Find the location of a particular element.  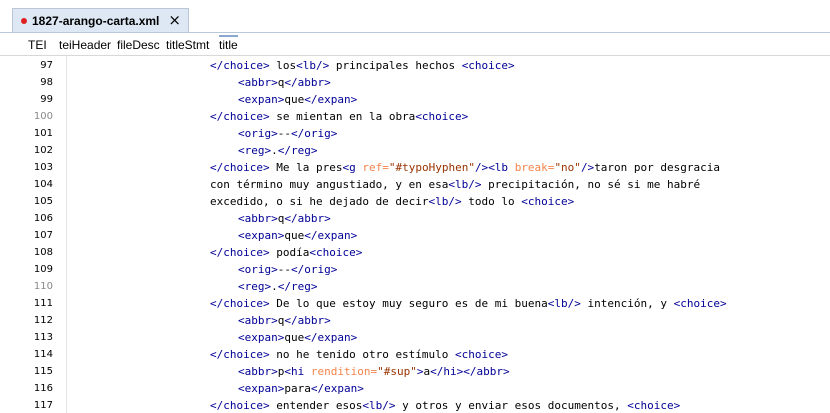

code-line: 108 </choice> podía<choice> is located at coordinates (415, 252).